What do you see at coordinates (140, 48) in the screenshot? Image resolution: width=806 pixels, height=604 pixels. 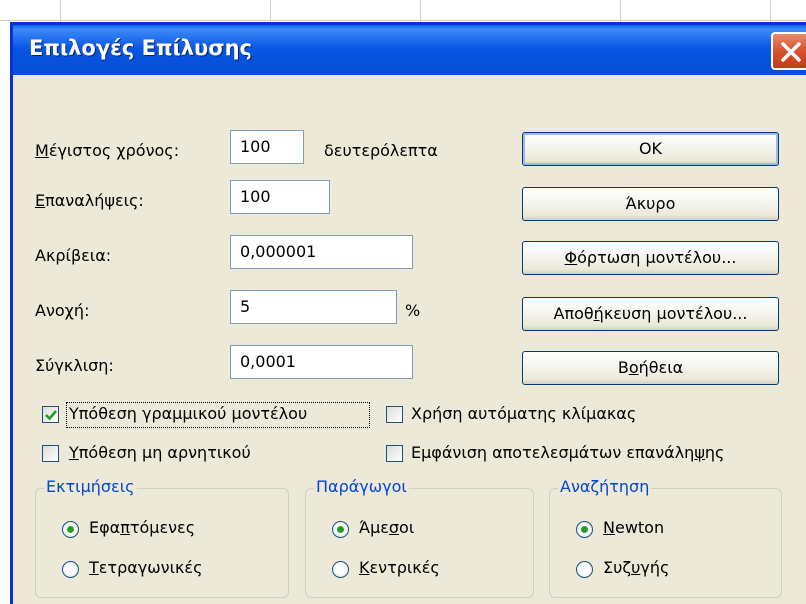 I see `dialog-title: Επιλογές Επίλυσης` at bounding box center [140, 48].